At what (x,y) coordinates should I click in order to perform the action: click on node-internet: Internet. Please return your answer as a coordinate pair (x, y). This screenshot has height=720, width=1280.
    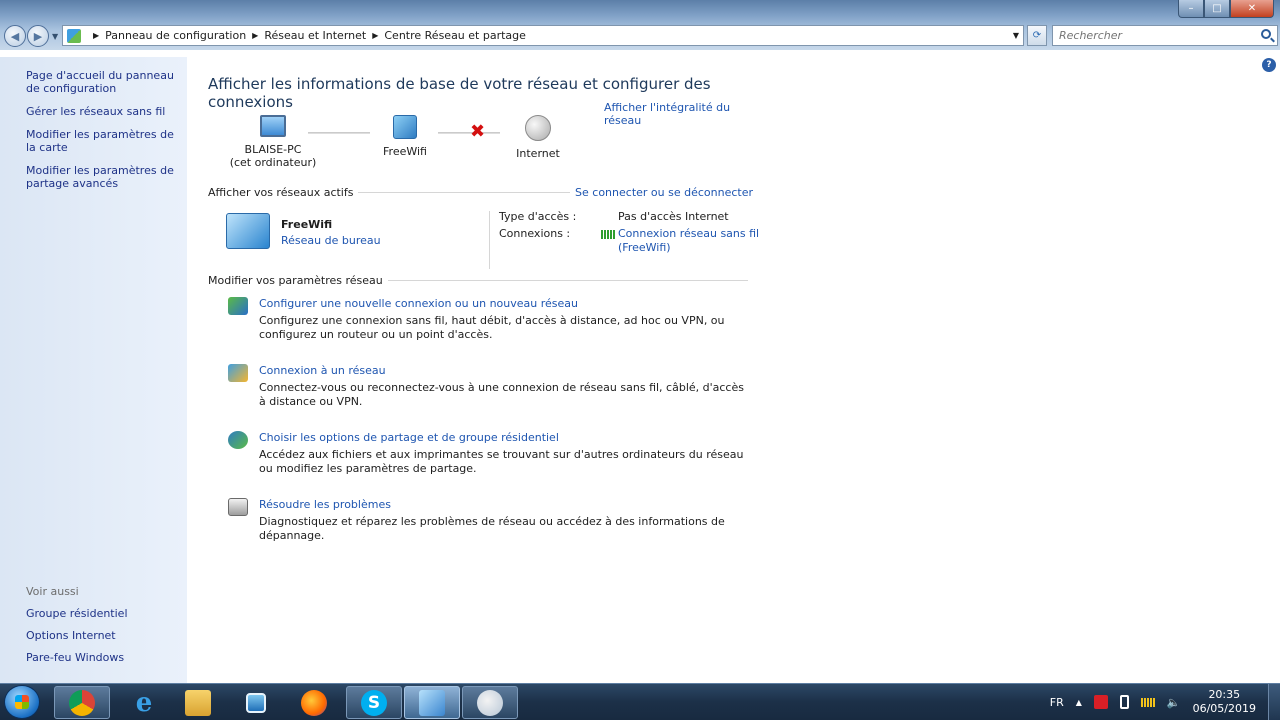
    Looking at the image, I should click on (538, 137).